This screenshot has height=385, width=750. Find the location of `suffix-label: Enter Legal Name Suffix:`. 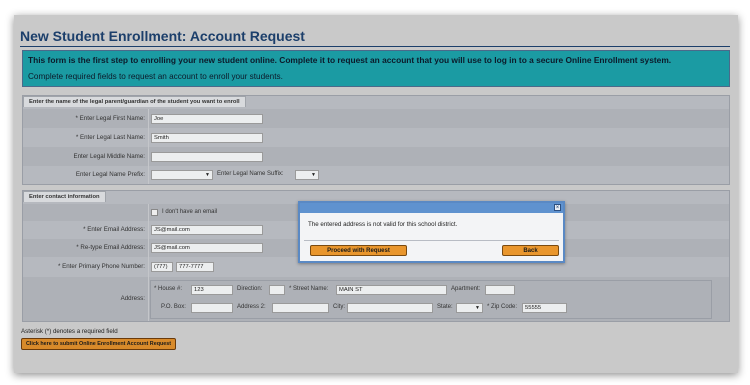

suffix-label: Enter Legal Name Suffix: is located at coordinates (250, 174).